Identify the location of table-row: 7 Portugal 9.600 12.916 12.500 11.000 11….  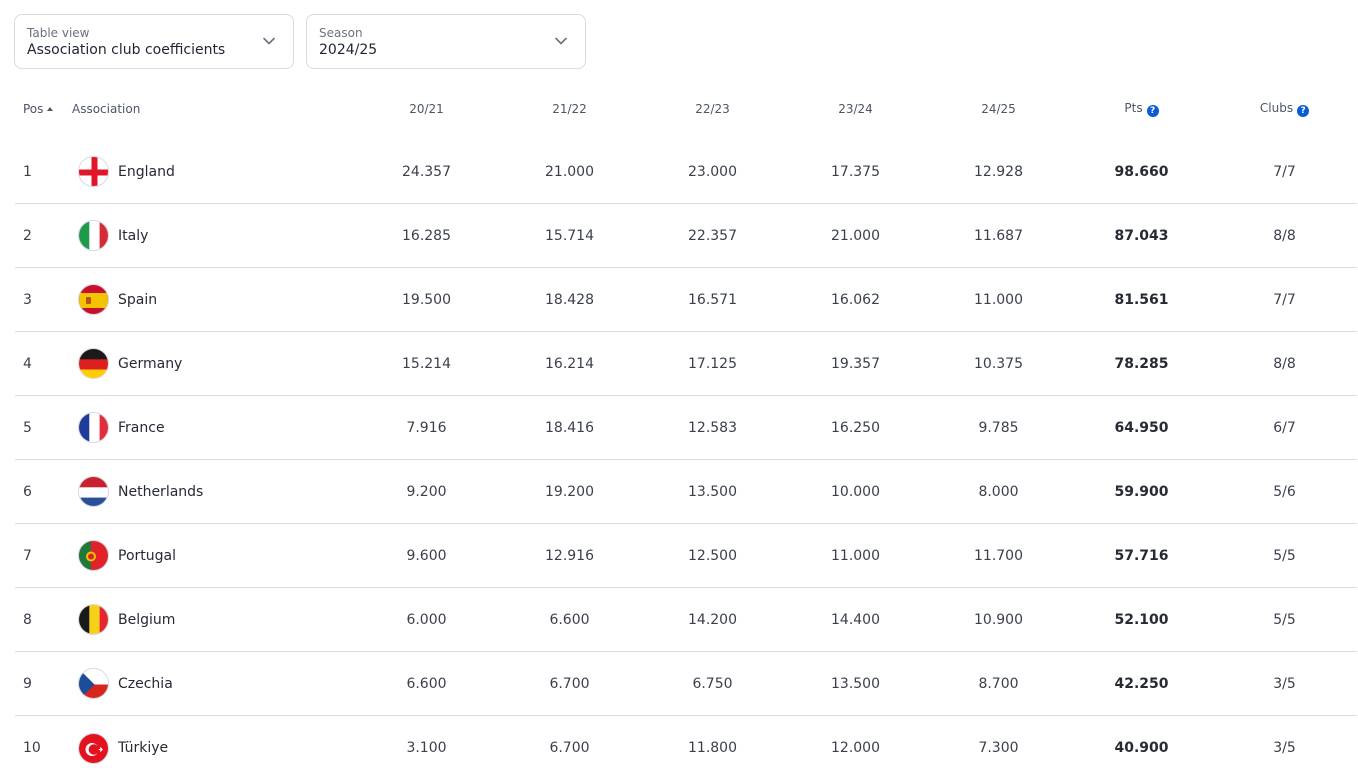
(686, 556).